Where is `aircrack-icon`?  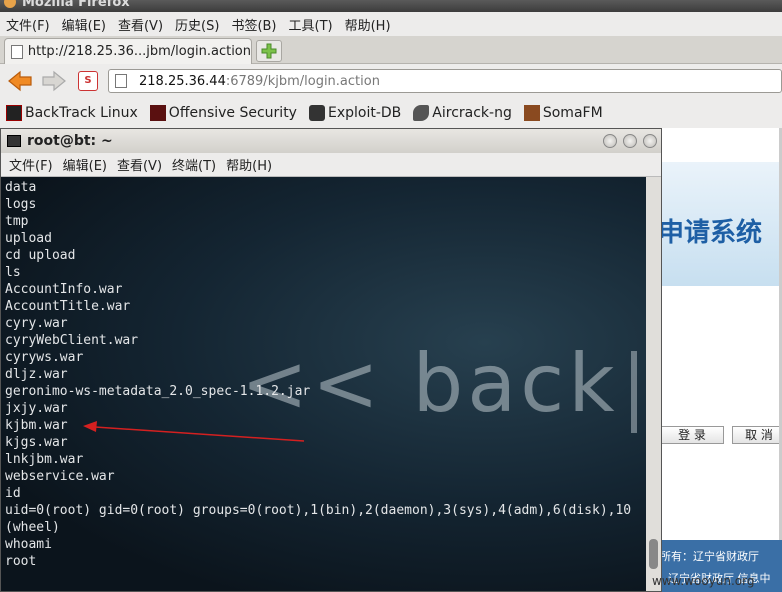
aircrack-icon is located at coordinates (421, 113).